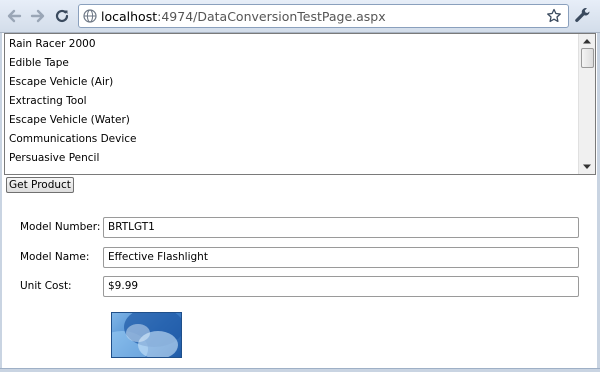  What do you see at coordinates (341, 286) in the screenshot?
I see `unit-cost-field: $9.99` at bounding box center [341, 286].